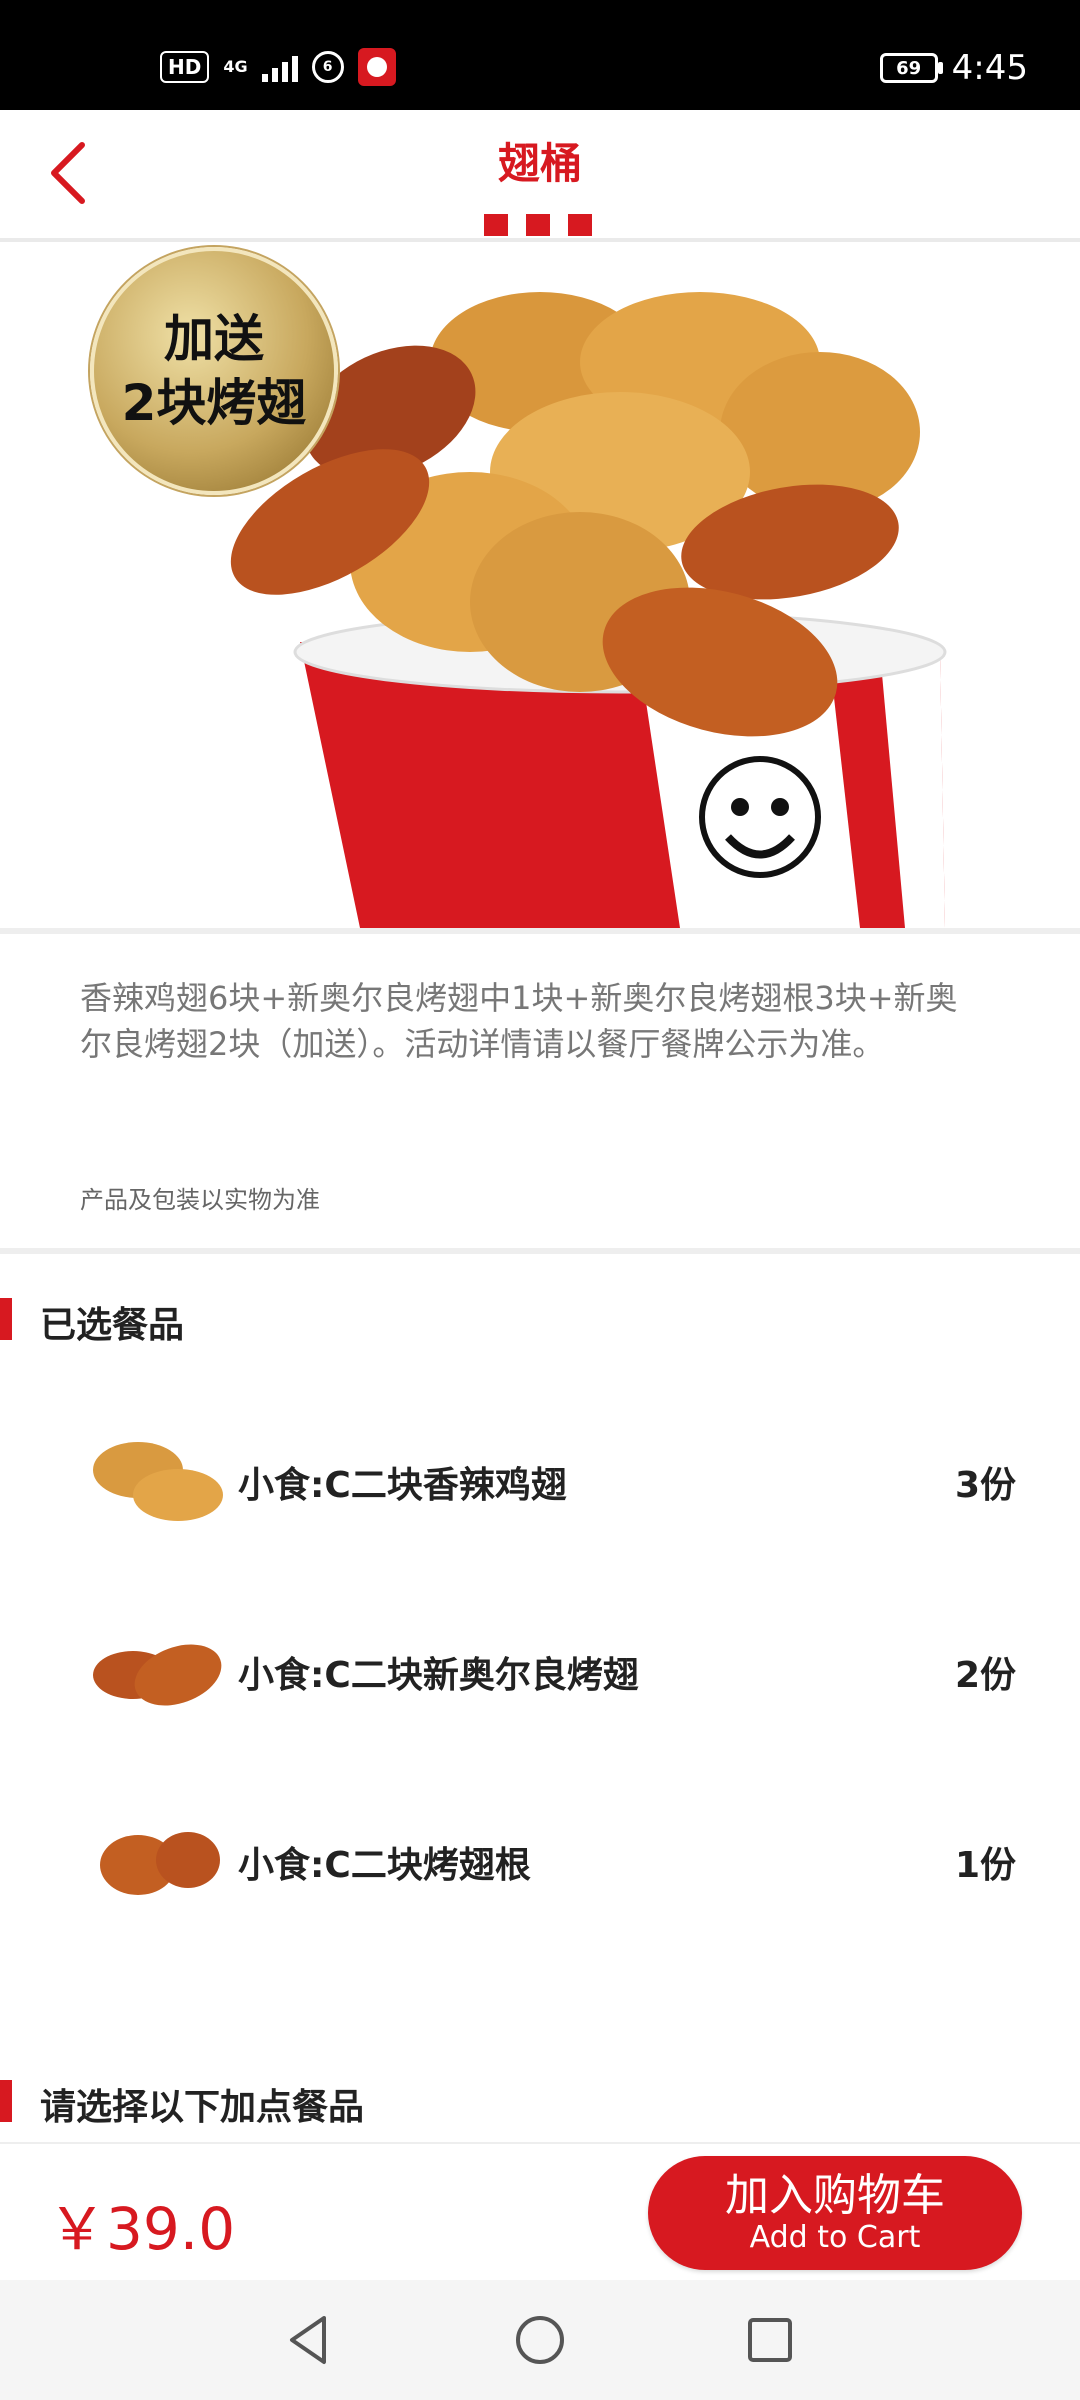 This screenshot has height=2400, width=1080. What do you see at coordinates (540, 55) in the screenshot?
I see `status-bar: HD 4G 6 69 4:45` at bounding box center [540, 55].